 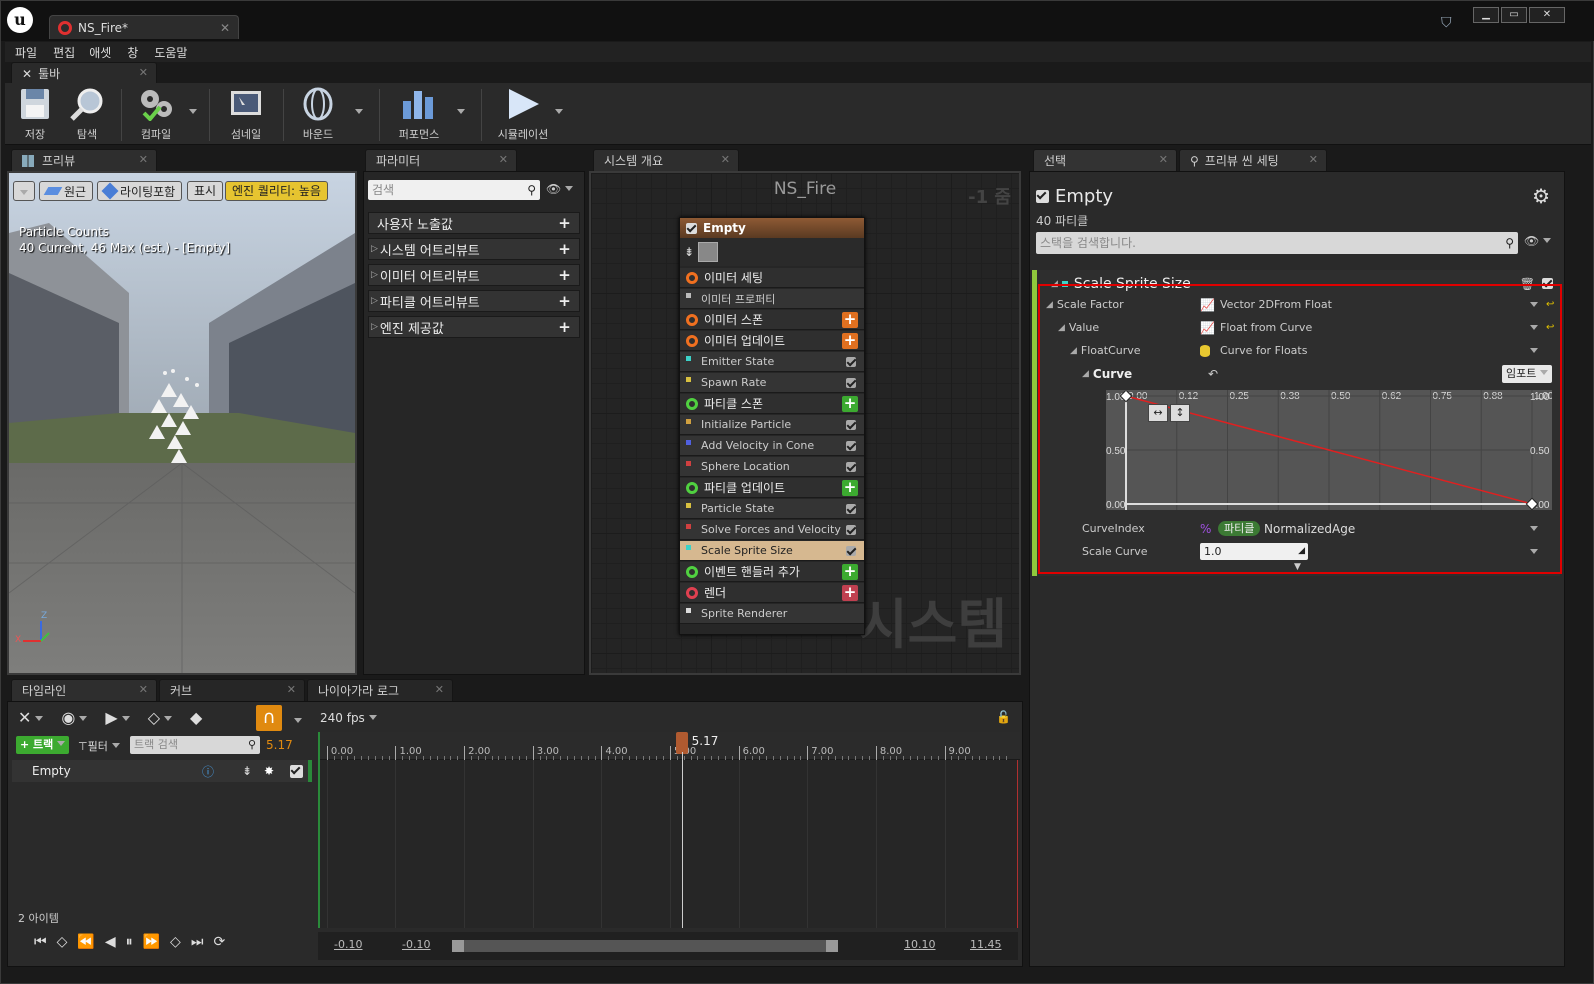 I want to click on unreal-logo-icon: u, so click(x=20, y=20).